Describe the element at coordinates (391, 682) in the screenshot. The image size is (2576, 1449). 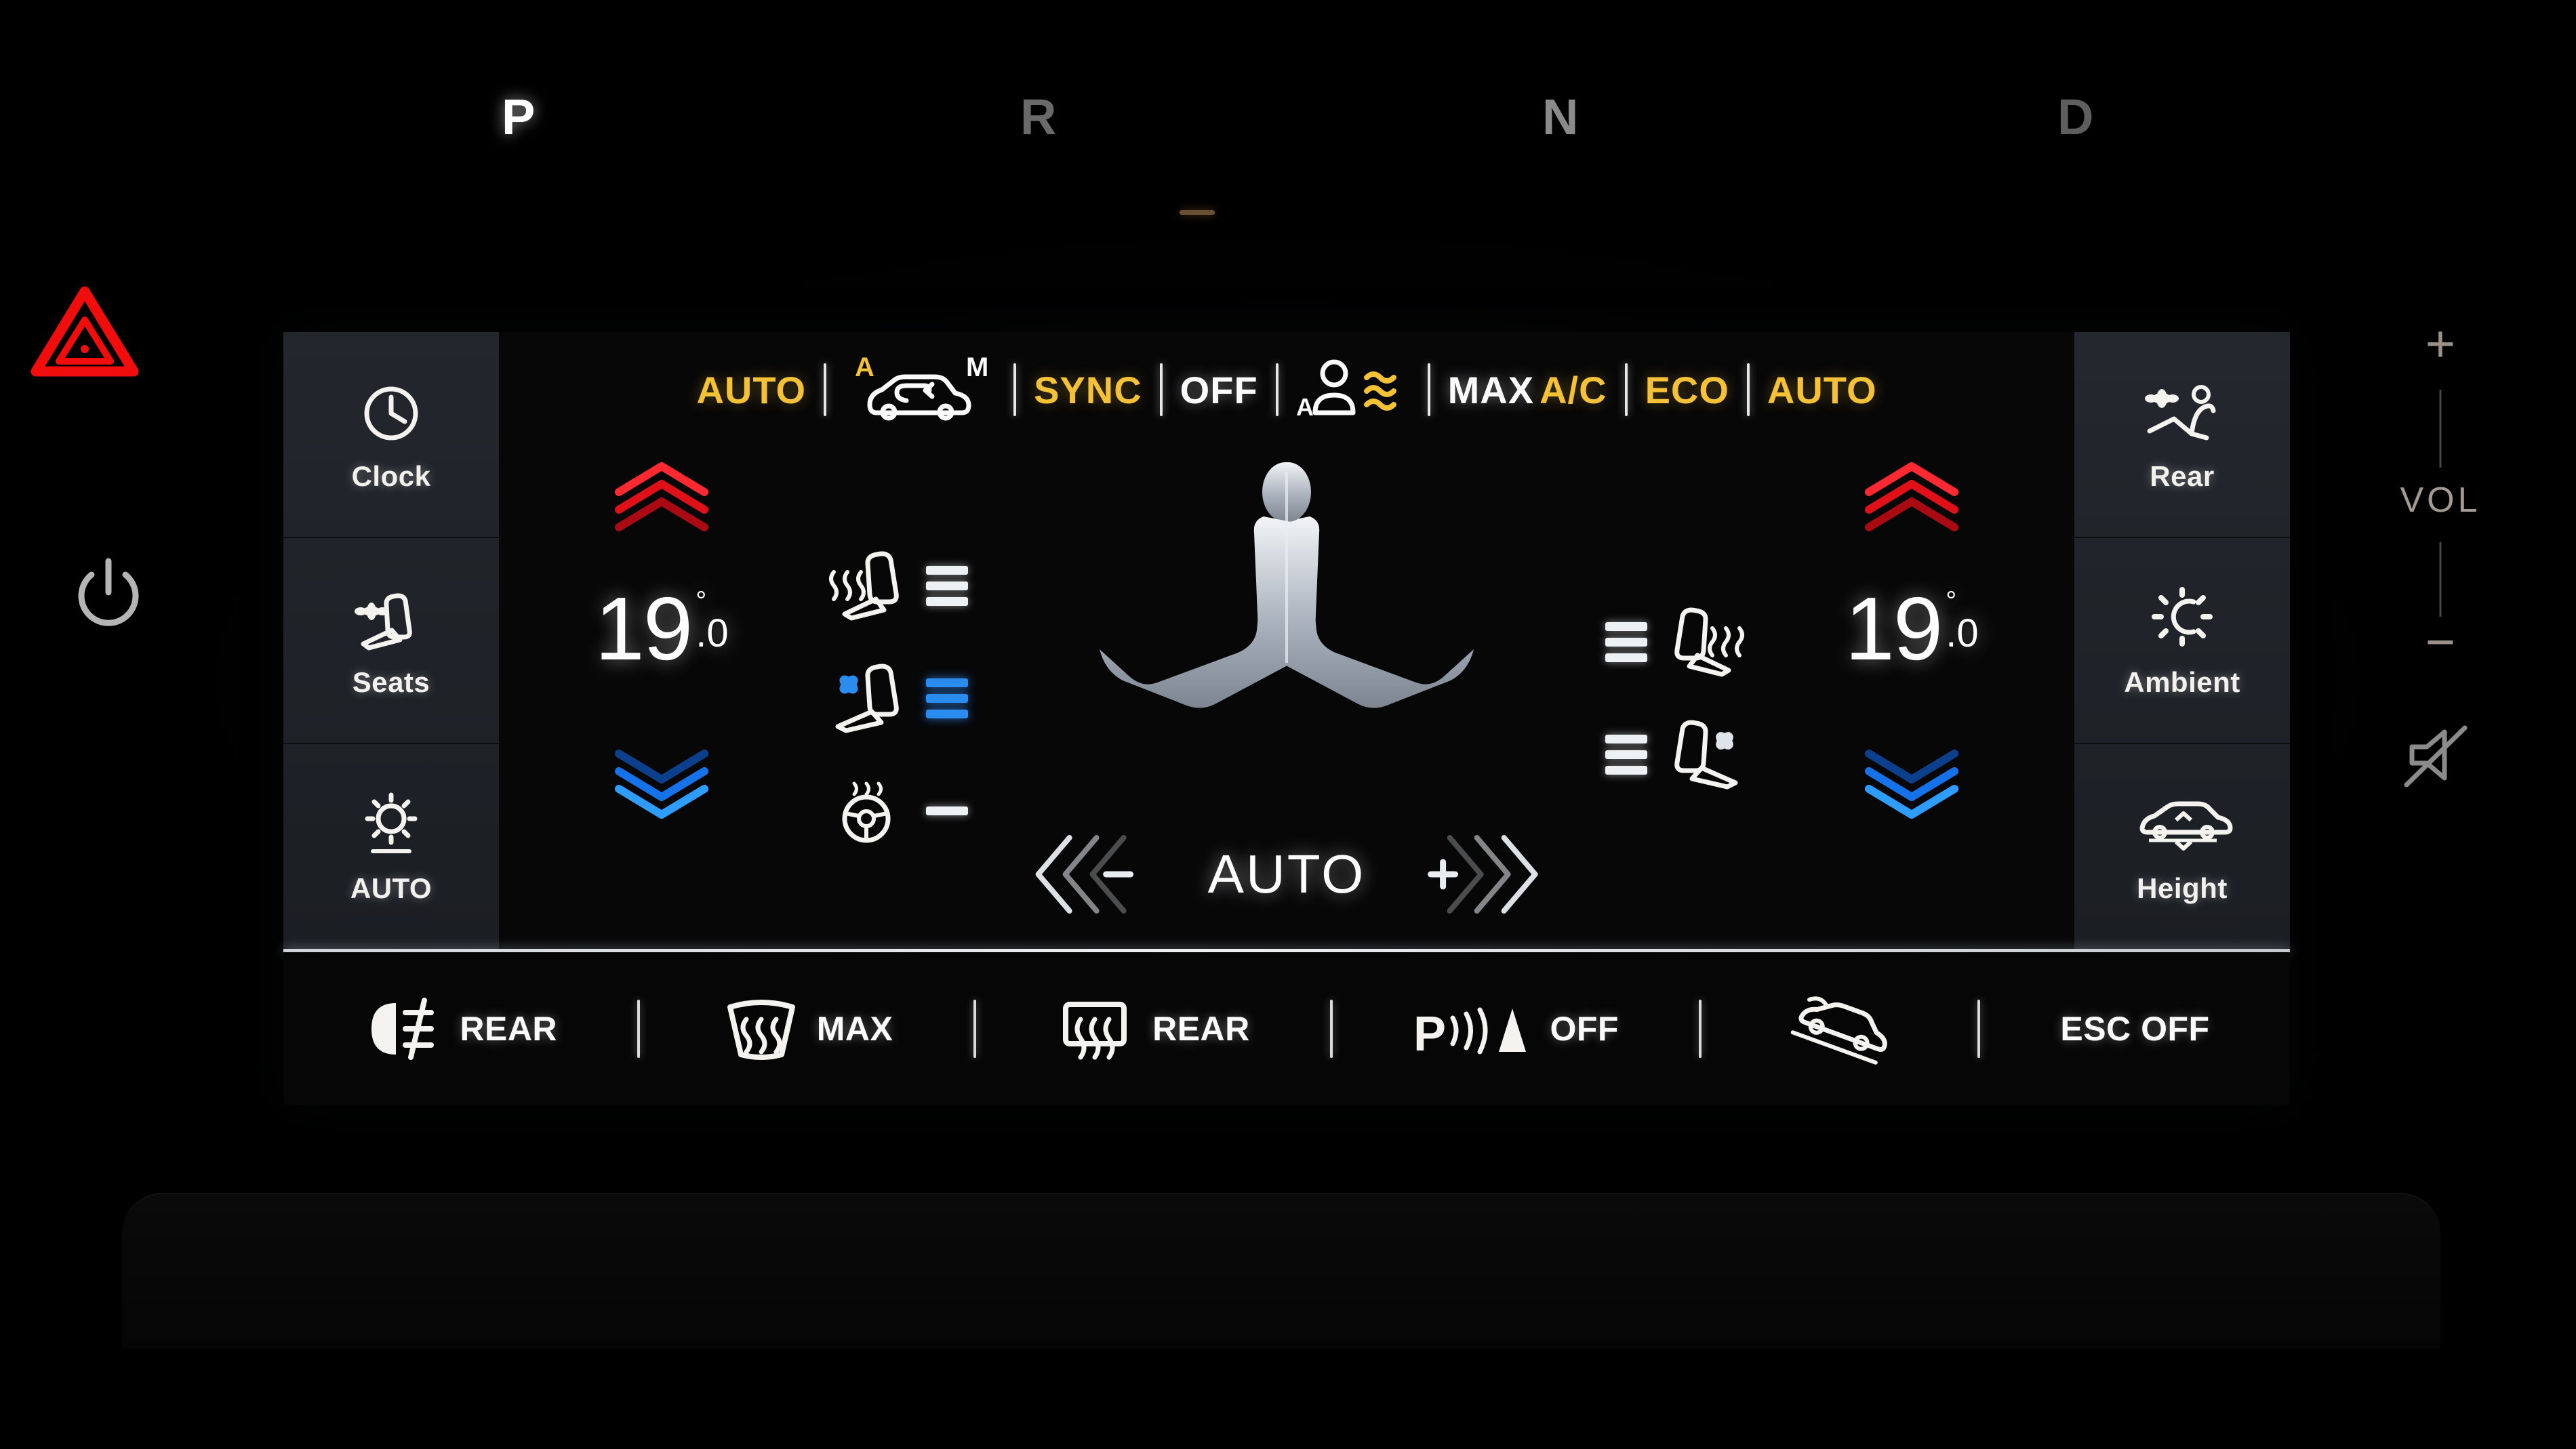
I see `sidebar-item-label: Seats` at that location.